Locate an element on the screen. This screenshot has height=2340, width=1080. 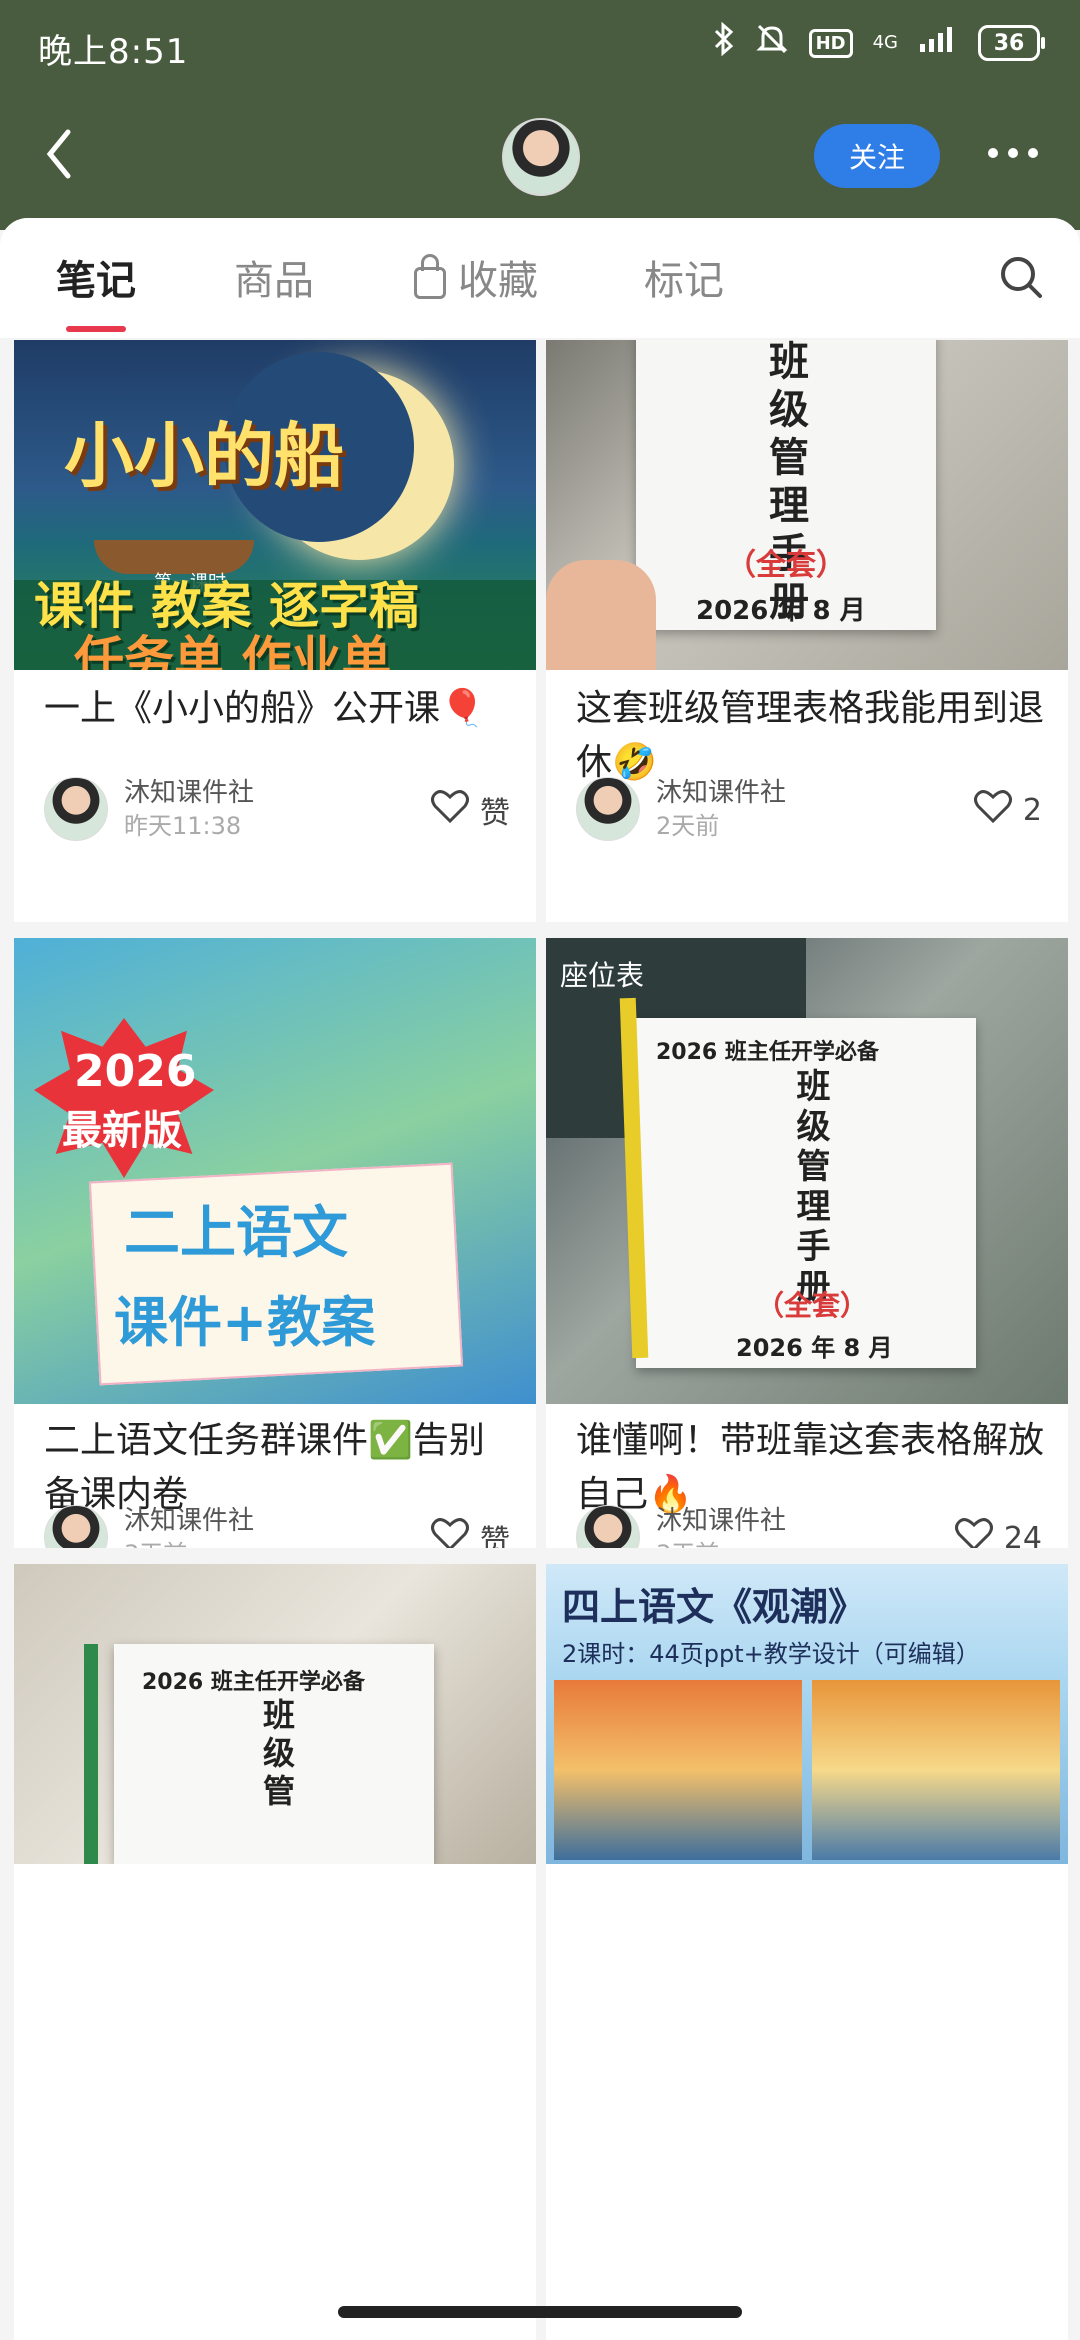
cover-line2: 任务单 作业单 is located at coordinates (233, 650).